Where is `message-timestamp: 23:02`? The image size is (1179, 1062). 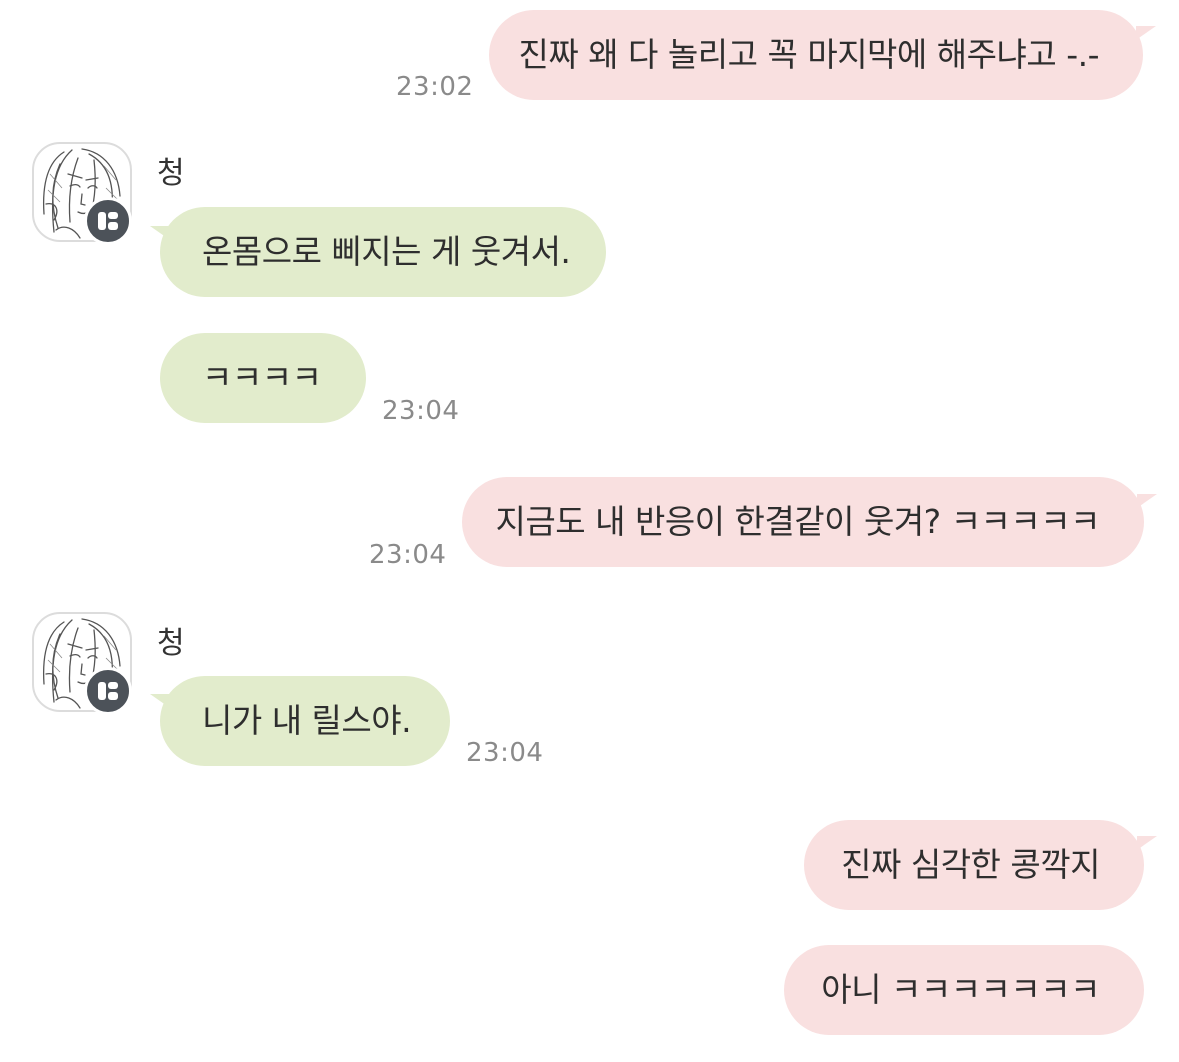
message-timestamp: 23:02 is located at coordinates (435, 87).